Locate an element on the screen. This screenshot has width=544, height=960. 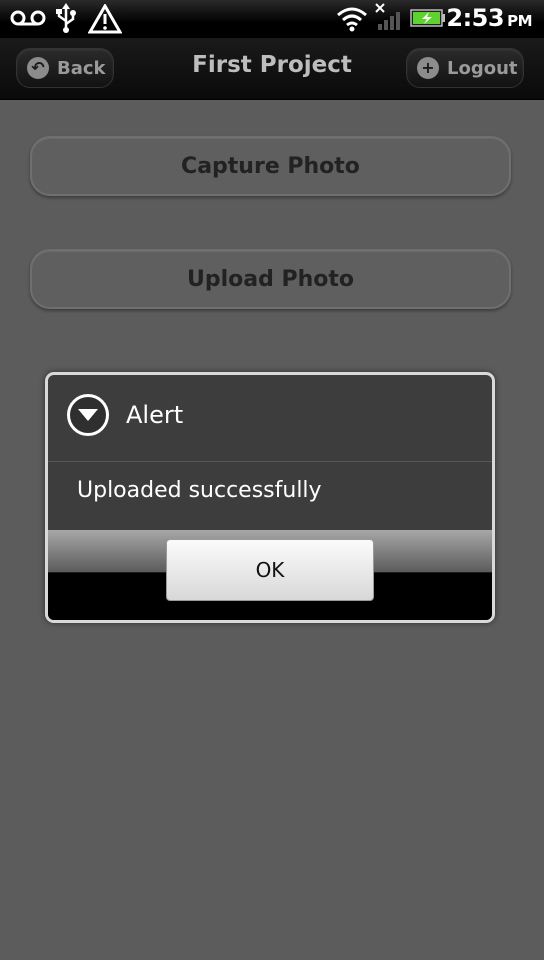
capture-photo-button: Capture Photo is located at coordinates (270, 166).